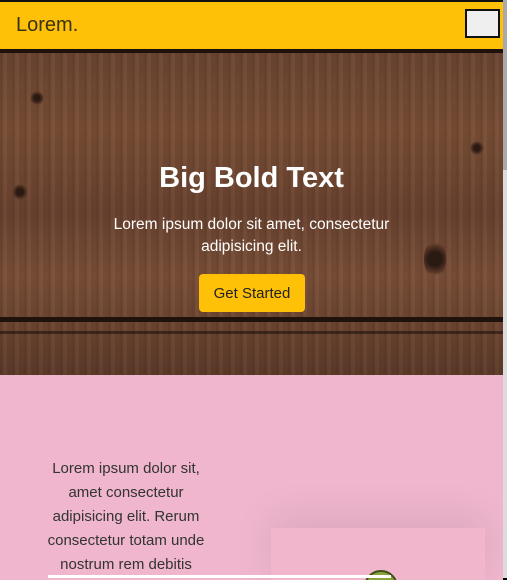 The width and height of the screenshot is (507, 580). What do you see at coordinates (252, 293) in the screenshot?
I see `get-started-button: Get Started` at bounding box center [252, 293].